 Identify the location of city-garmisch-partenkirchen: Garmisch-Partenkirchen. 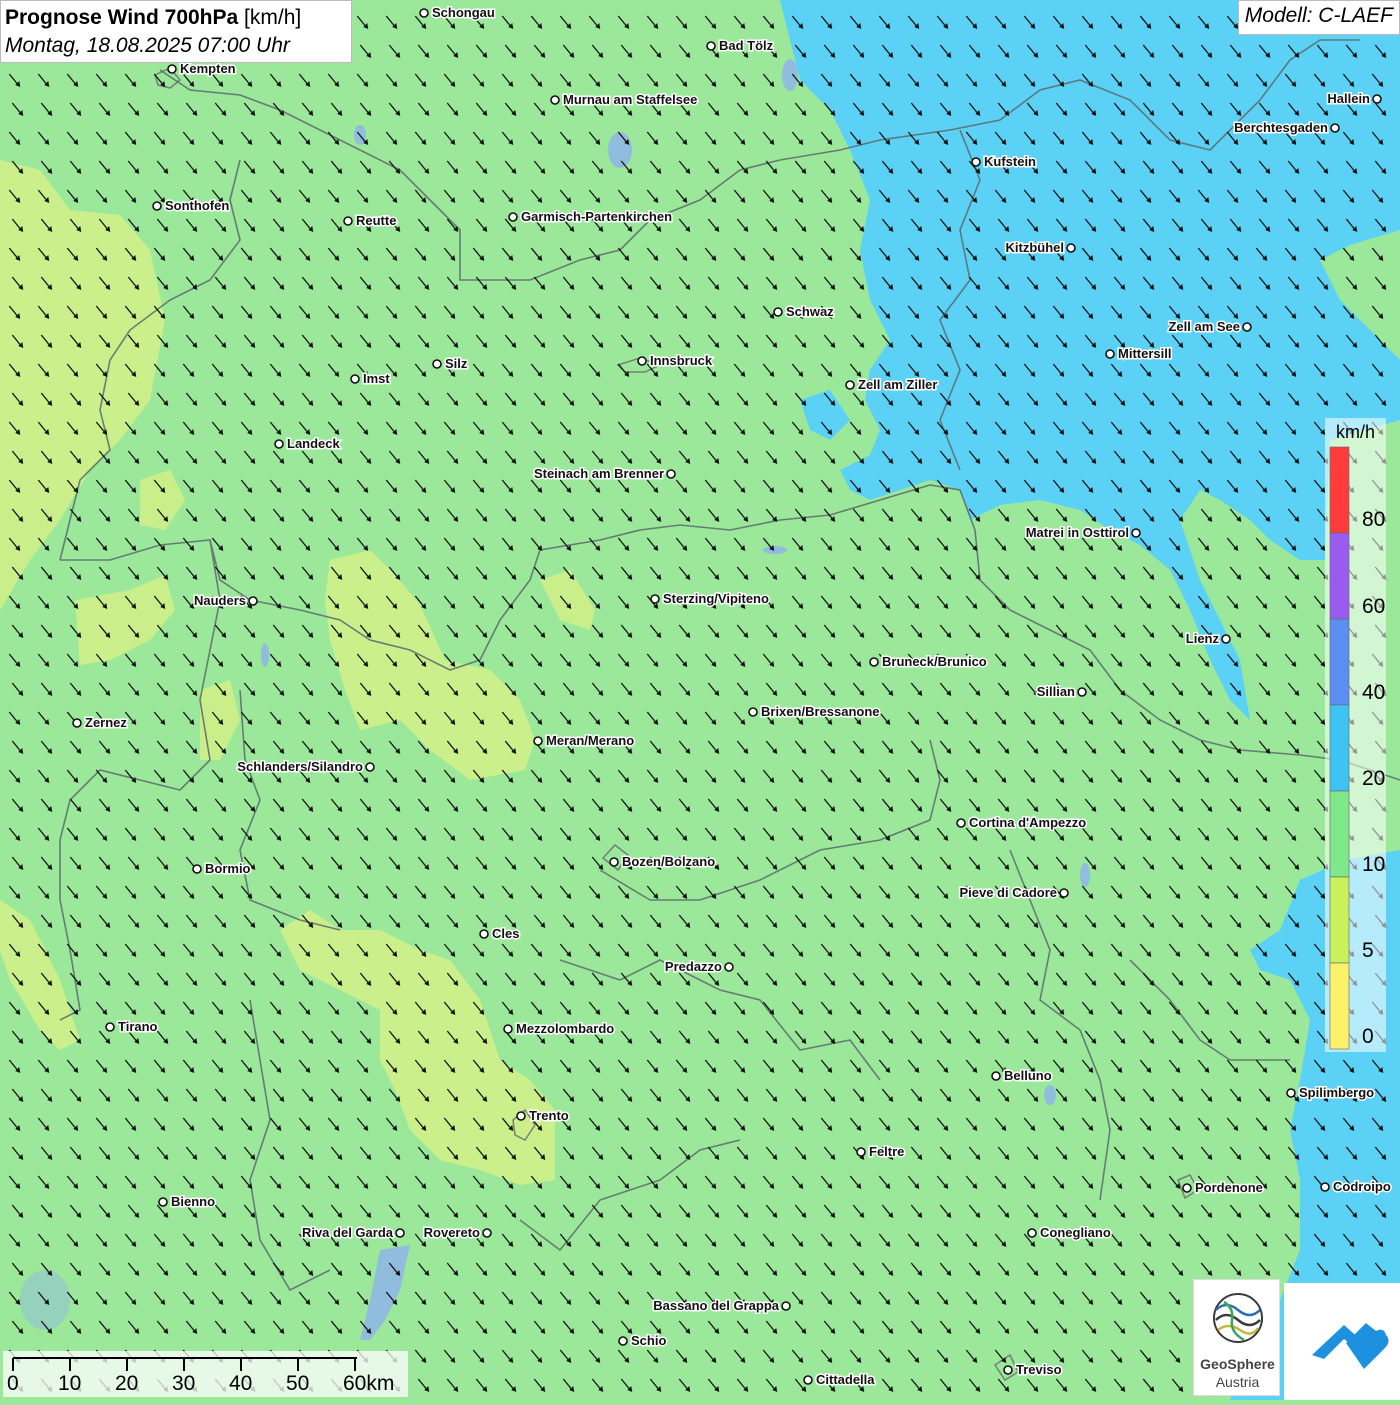
(591, 217).